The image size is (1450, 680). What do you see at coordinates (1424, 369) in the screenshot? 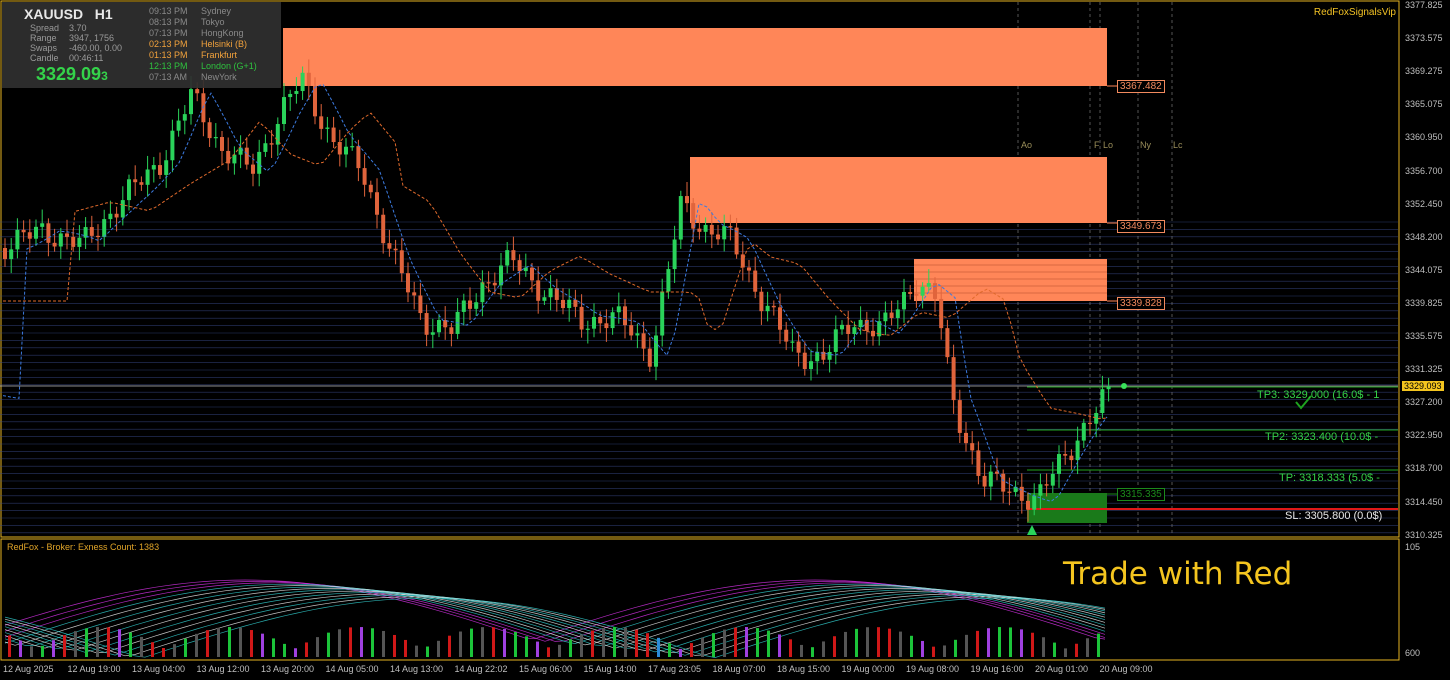
I see `price-tick-label: 3331.325` at bounding box center [1424, 369].